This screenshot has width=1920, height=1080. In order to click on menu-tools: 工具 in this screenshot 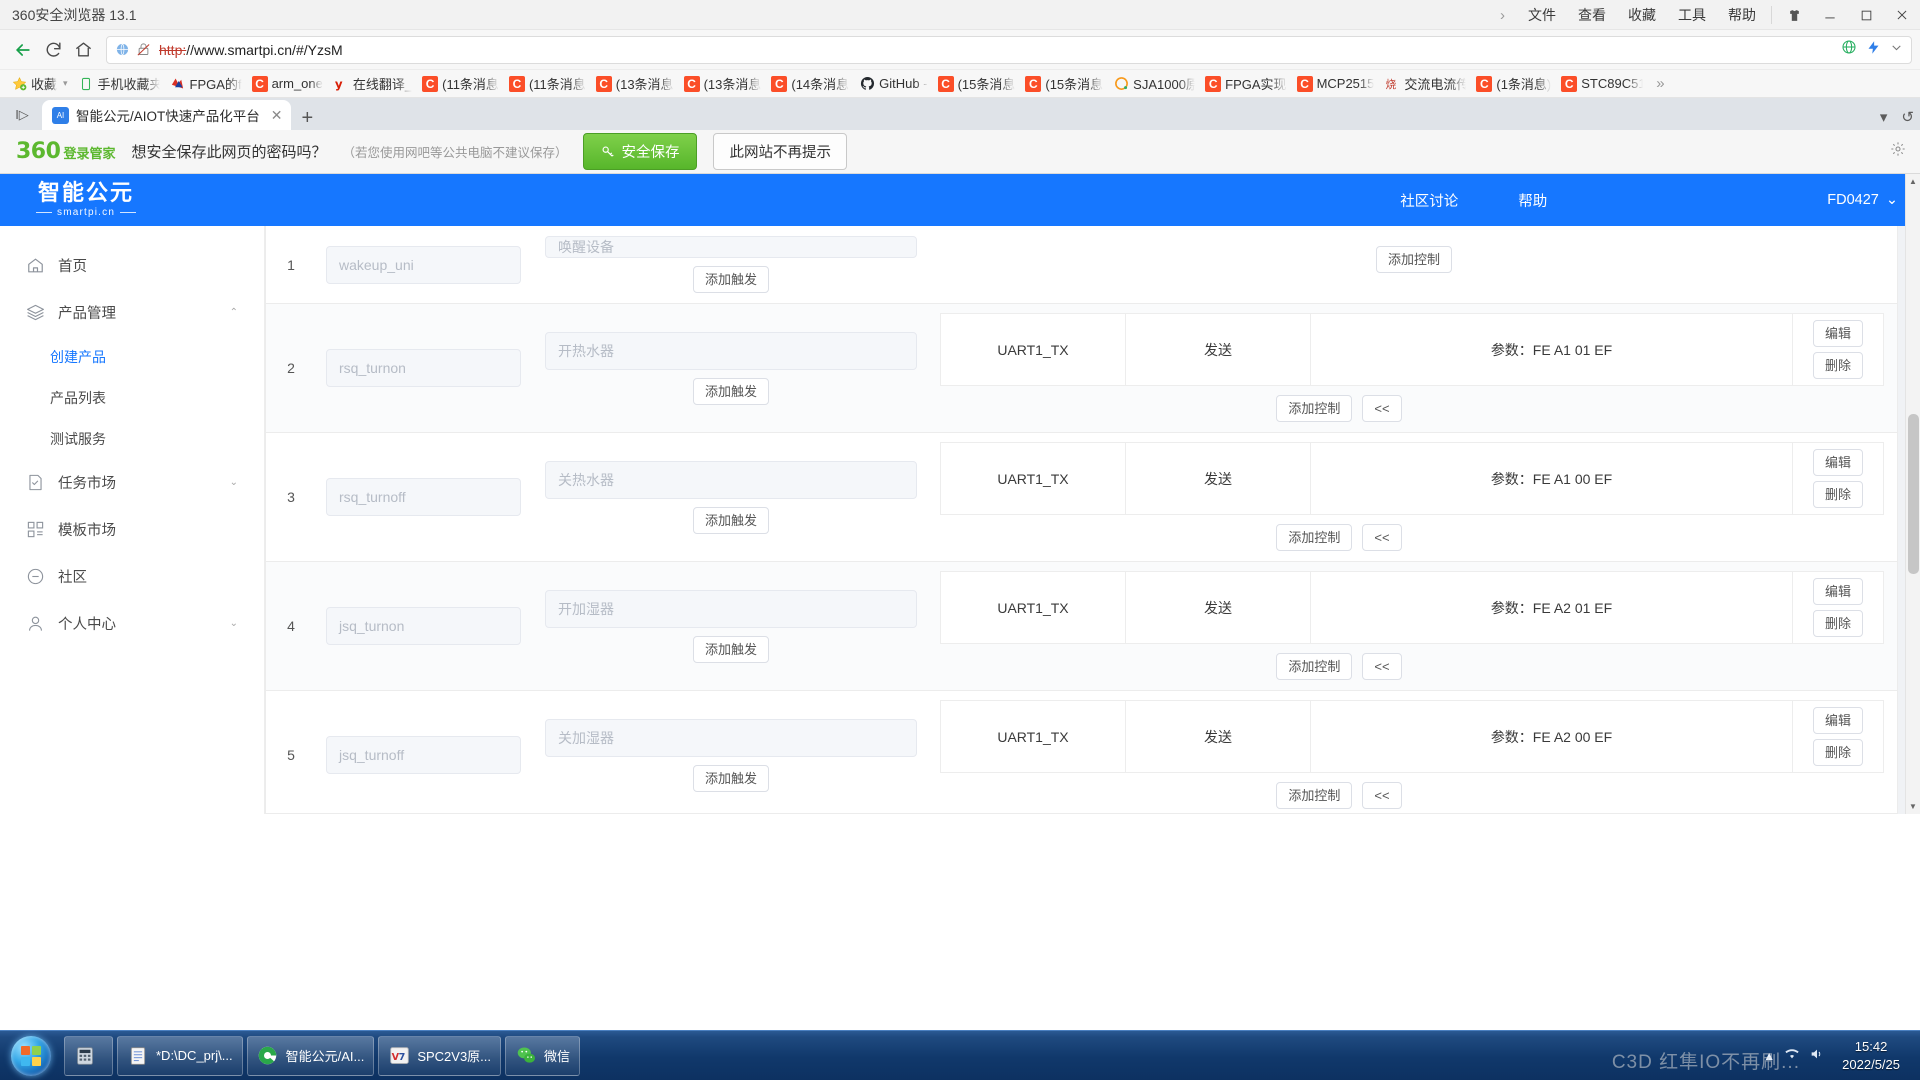, I will do `click(1692, 15)`.